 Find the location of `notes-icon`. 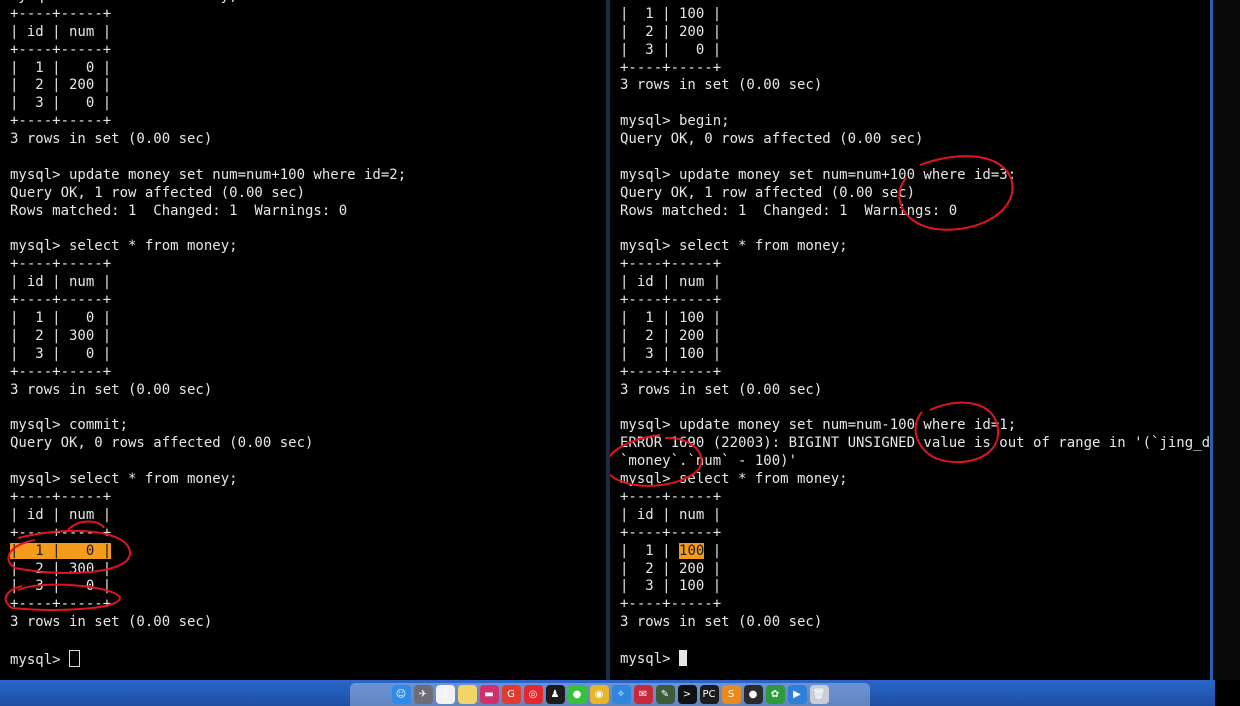

notes-icon is located at coordinates (467, 694).